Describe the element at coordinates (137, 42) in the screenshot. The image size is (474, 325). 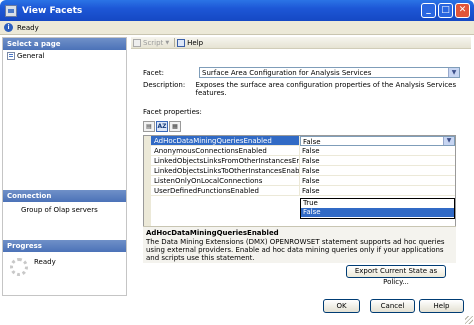
I see `script-icon` at that location.